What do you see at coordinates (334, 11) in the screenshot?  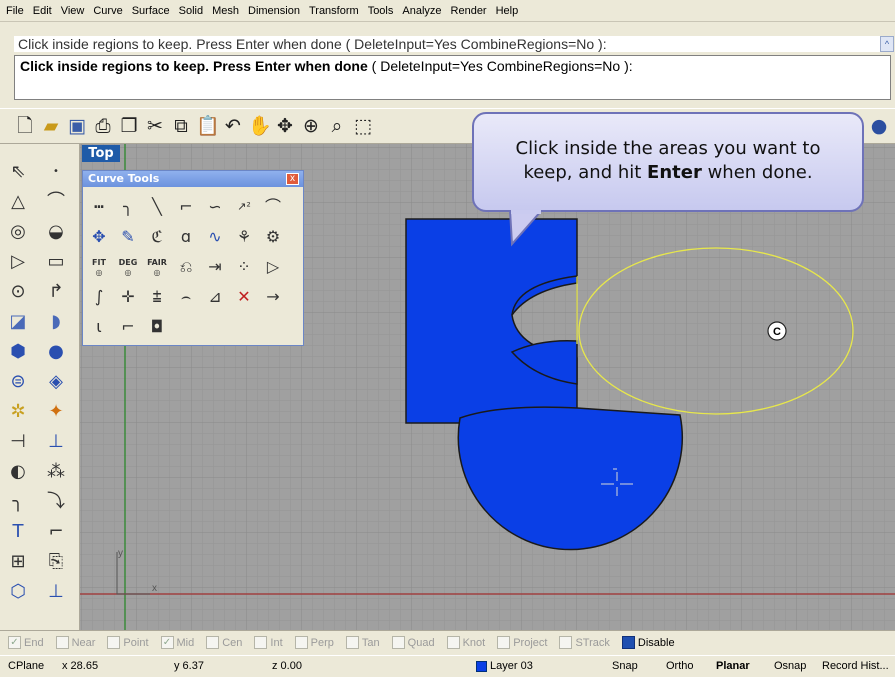 I see `menu-transform: Transform` at bounding box center [334, 11].